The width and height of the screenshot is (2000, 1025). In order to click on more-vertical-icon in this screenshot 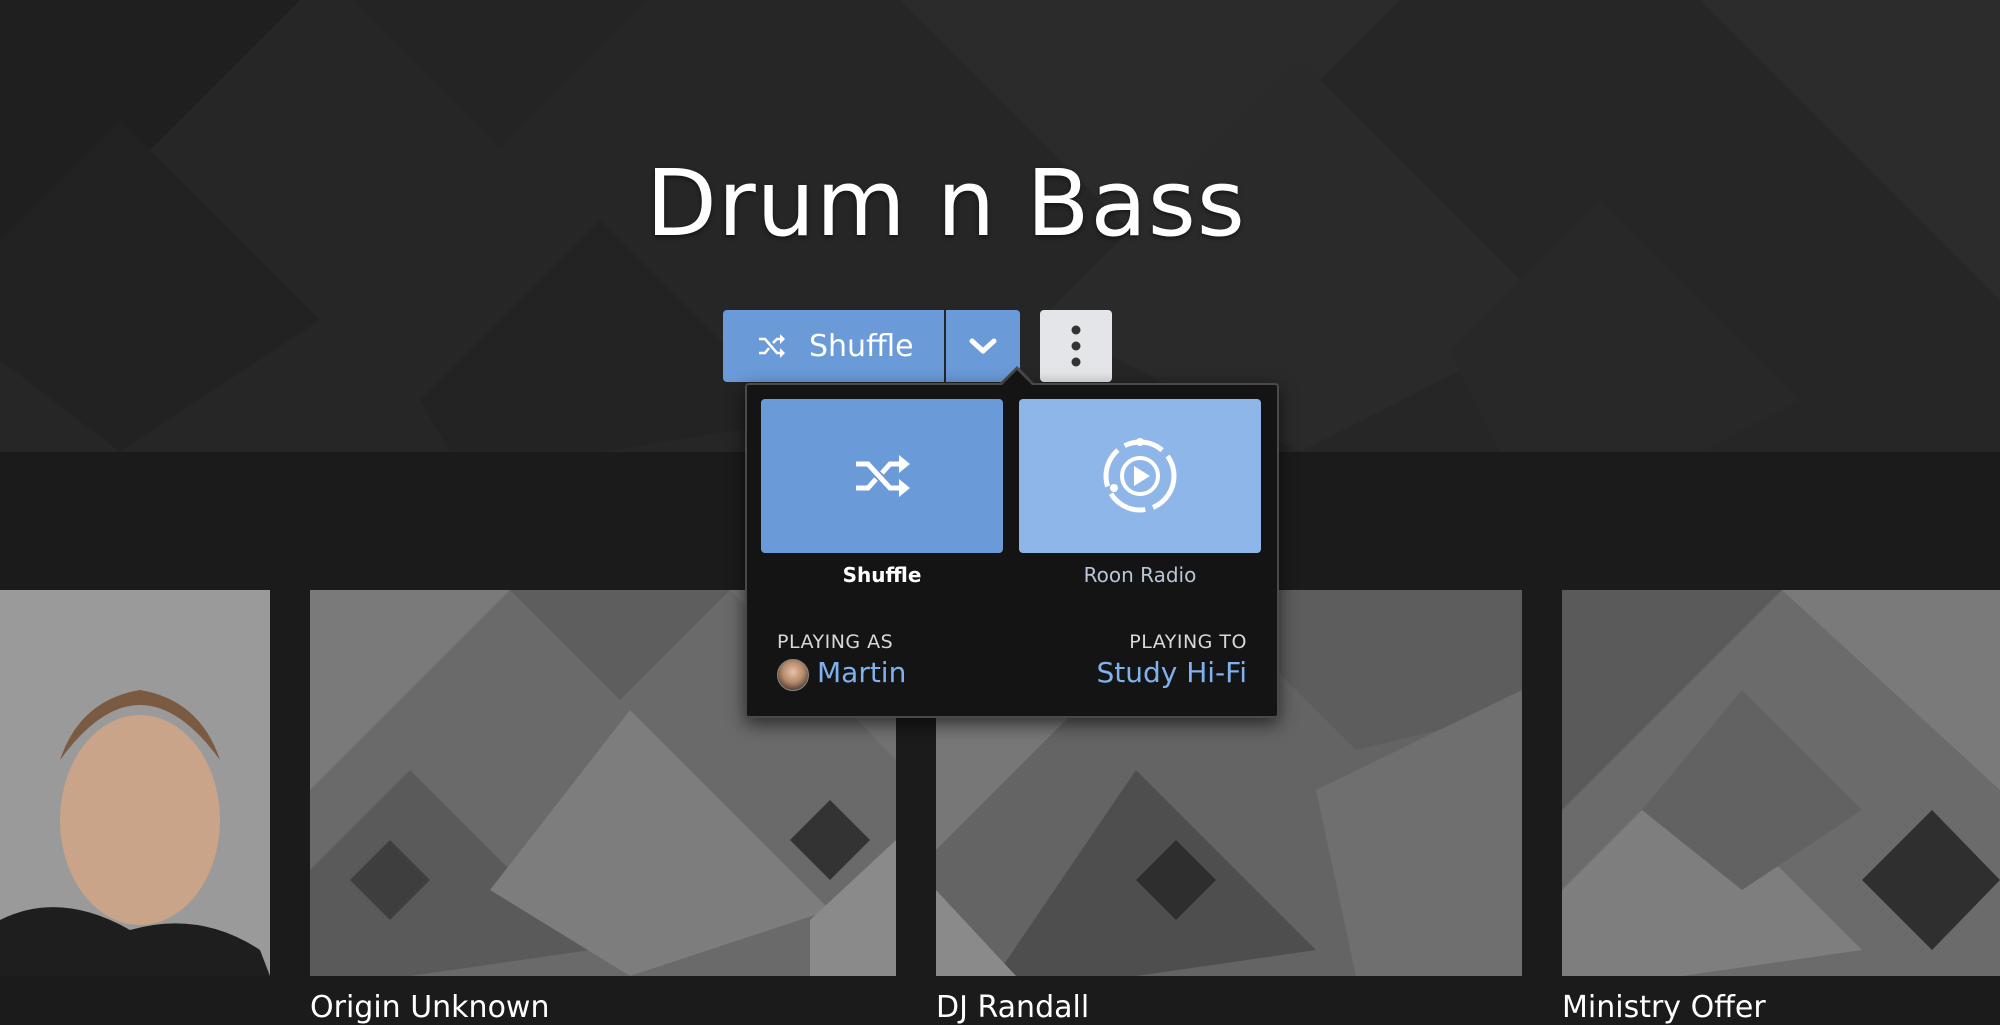, I will do `click(1076, 346)`.